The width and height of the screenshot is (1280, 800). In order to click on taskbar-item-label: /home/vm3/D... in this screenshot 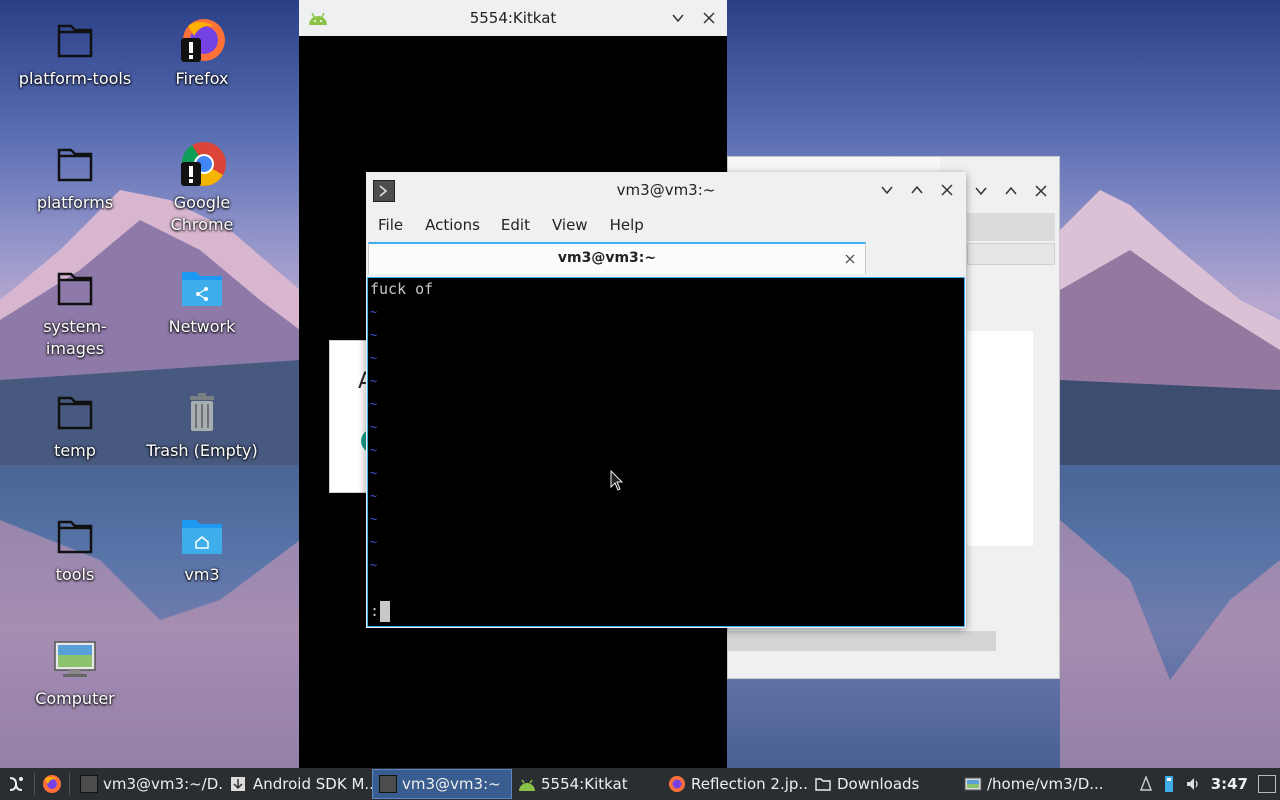, I will do `click(1045, 784)`.